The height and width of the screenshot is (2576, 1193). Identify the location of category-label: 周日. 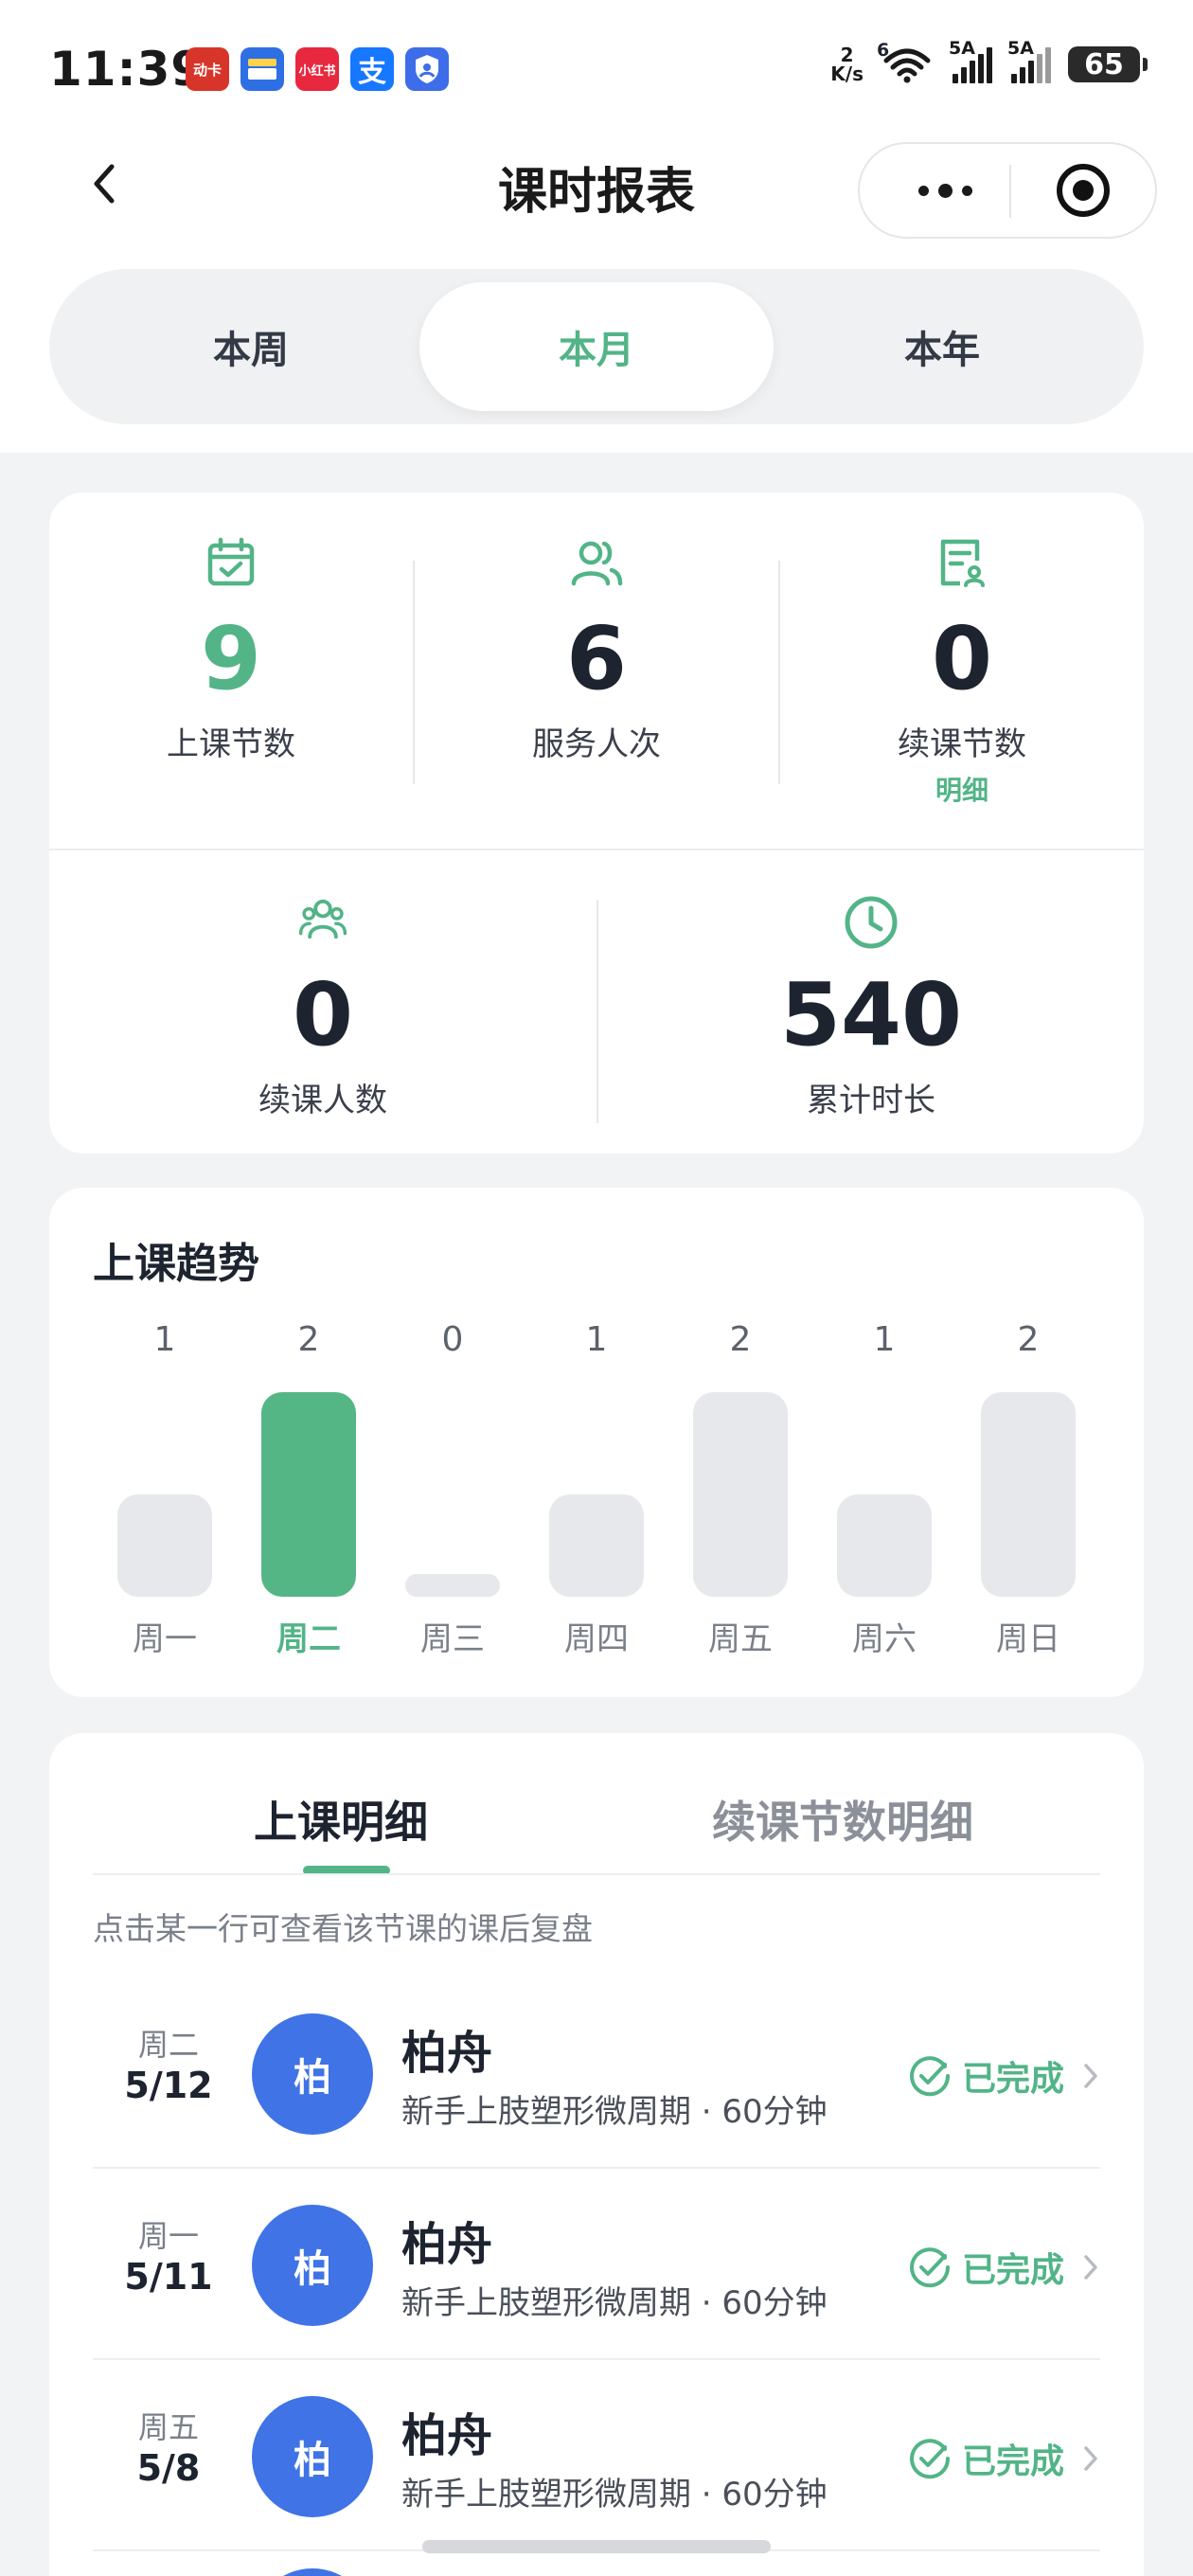
(1028, 1639).